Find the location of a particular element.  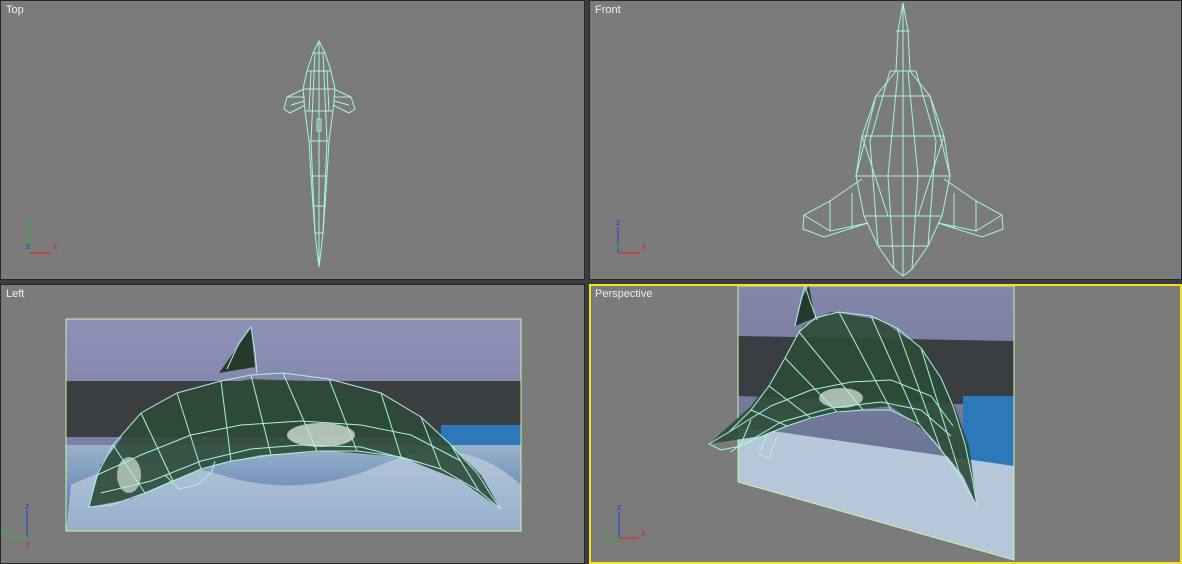

axis-gizmo-left: z y x is located at coordinates (16, 524).